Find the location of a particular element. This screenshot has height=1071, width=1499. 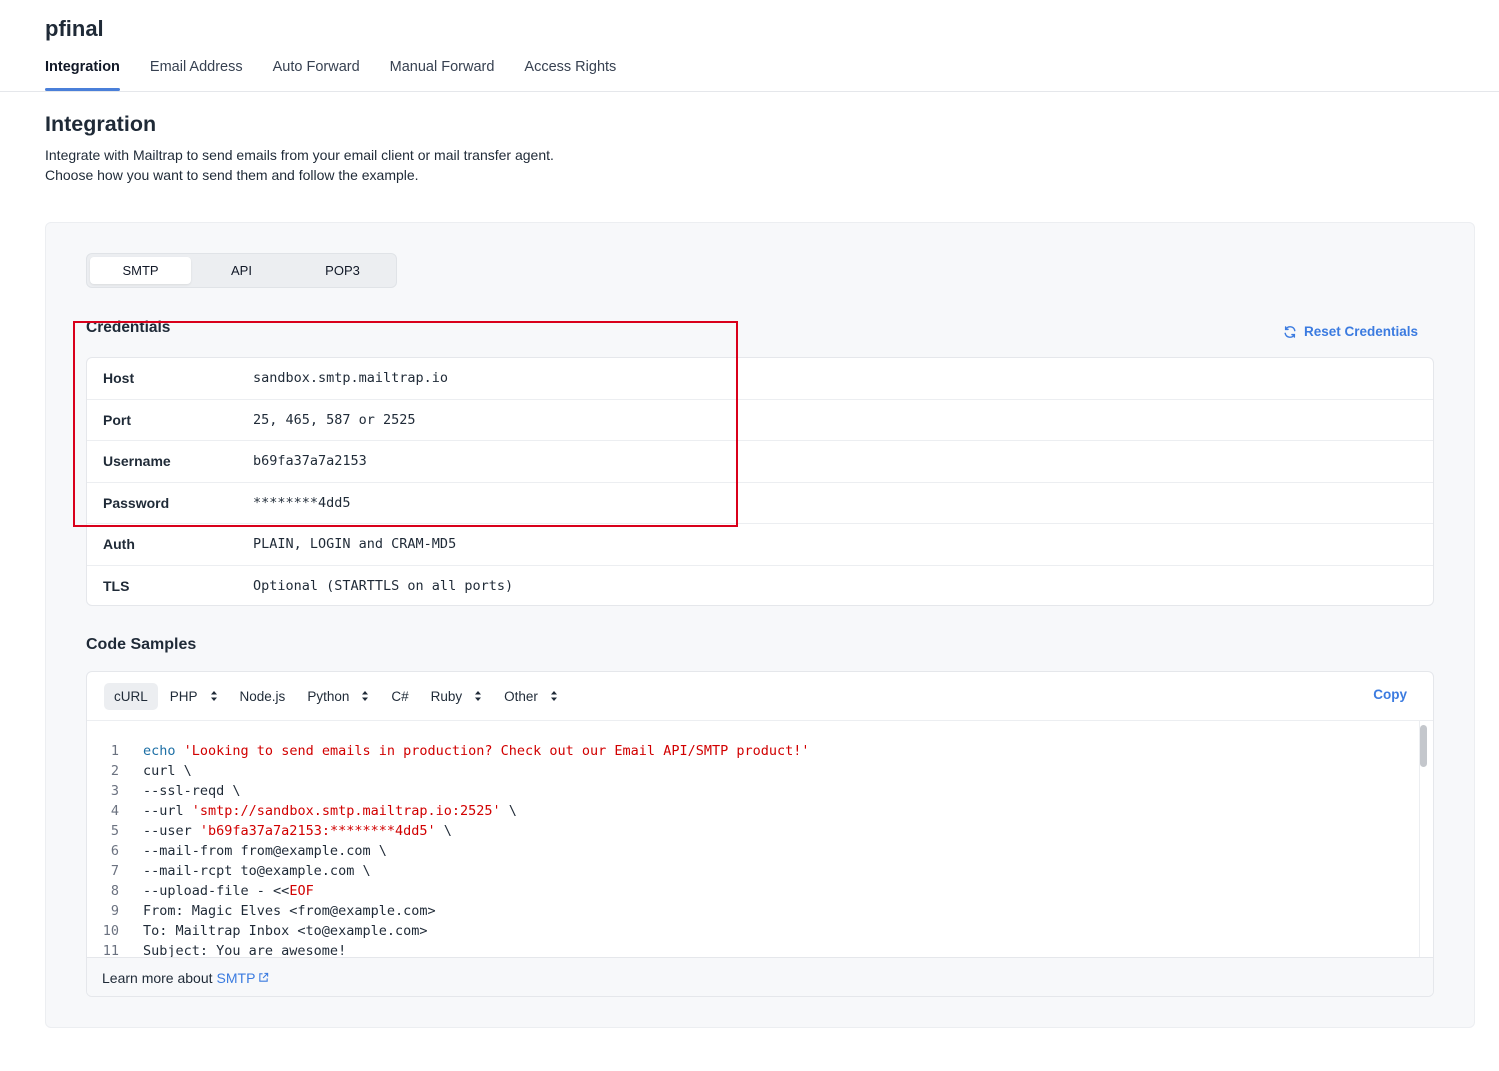

inbox-name: pfinal is located at coordinates (74, 28).